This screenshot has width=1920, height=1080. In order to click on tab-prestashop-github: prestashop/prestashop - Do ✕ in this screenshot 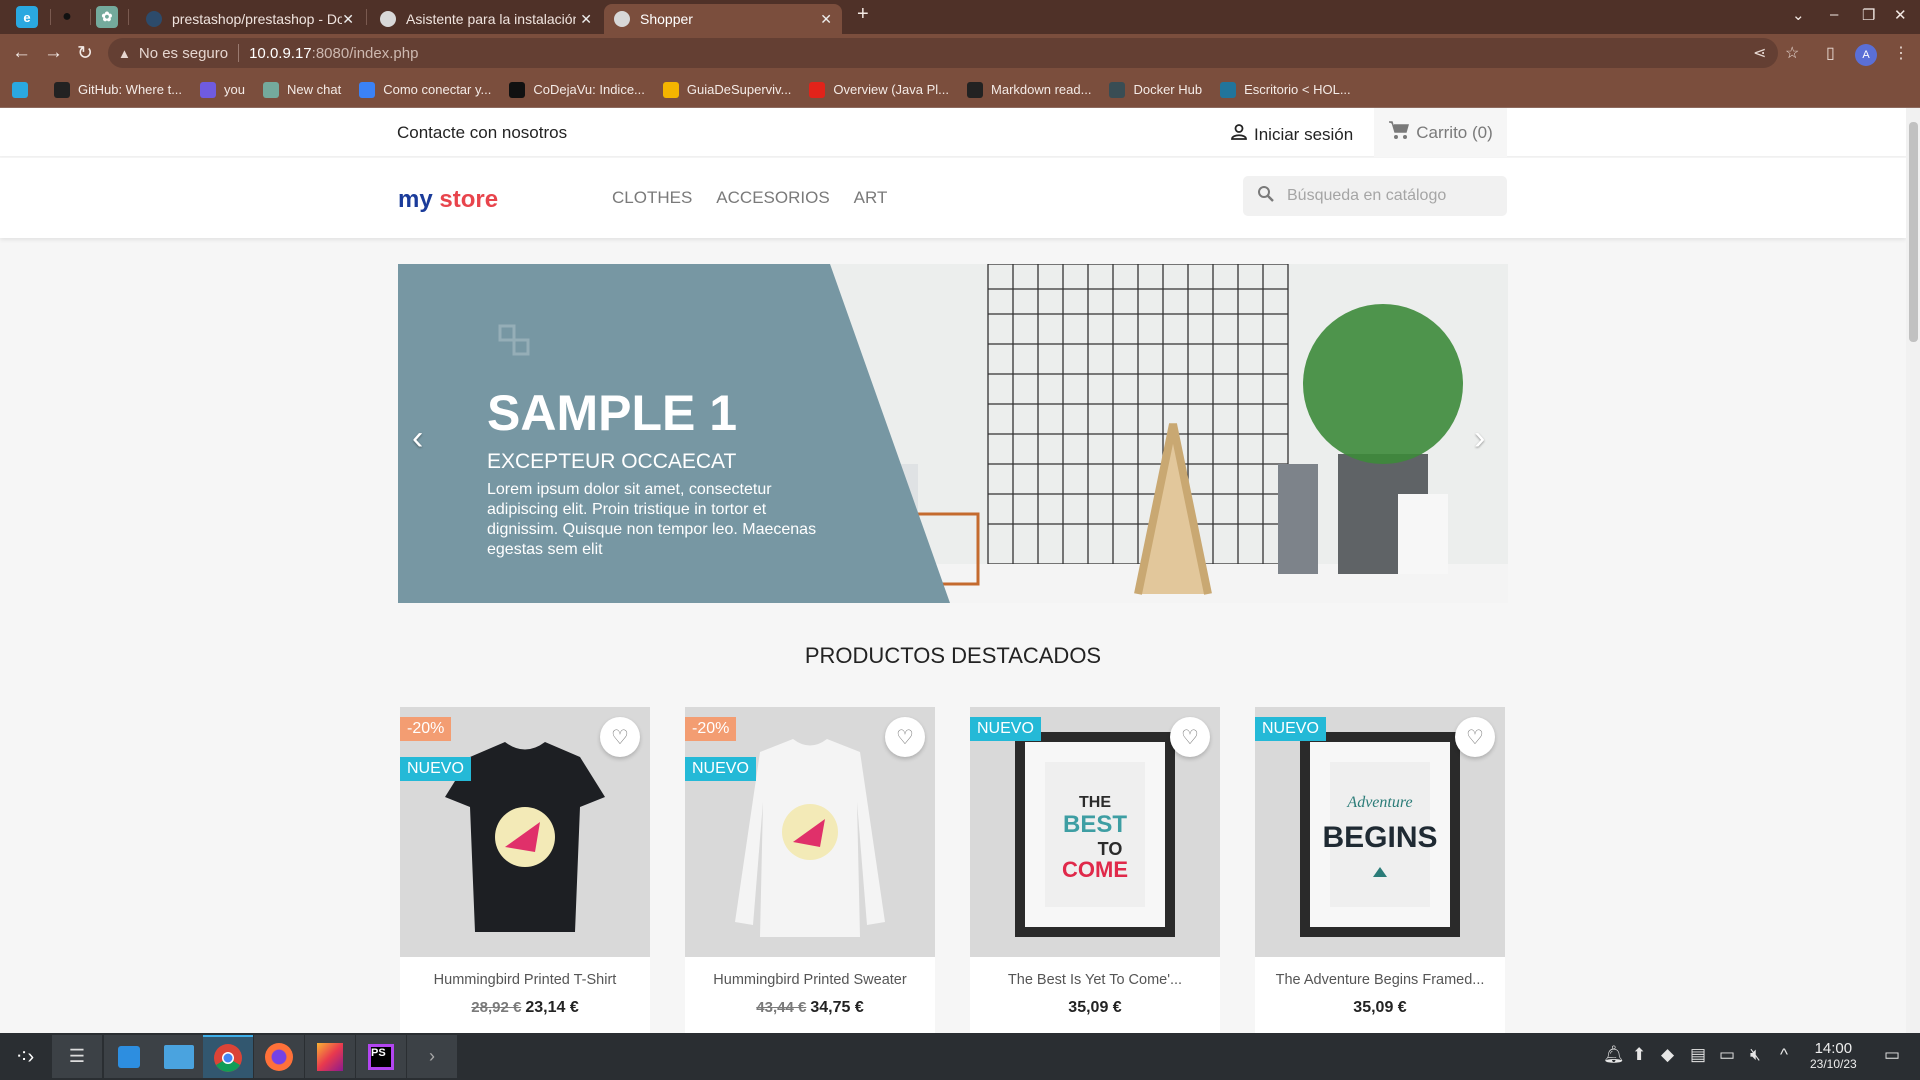, I will do `click(250, 19)`.